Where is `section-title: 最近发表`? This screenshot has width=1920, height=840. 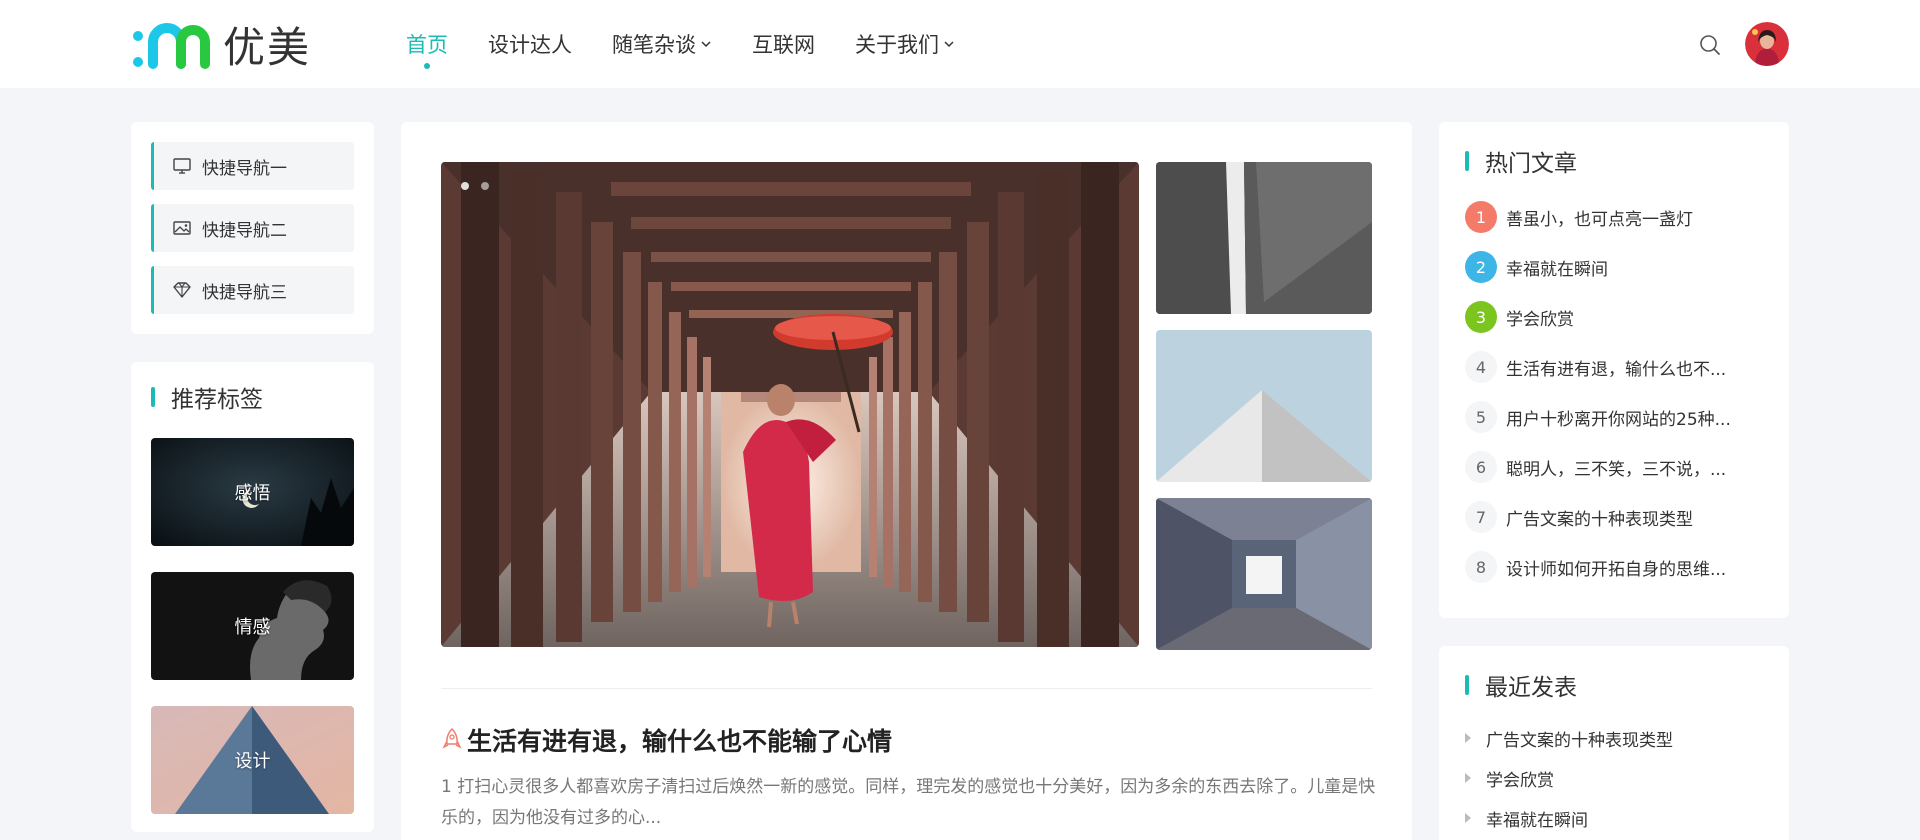
section-title: 最近发表 is located at coordinates (1613, 685).